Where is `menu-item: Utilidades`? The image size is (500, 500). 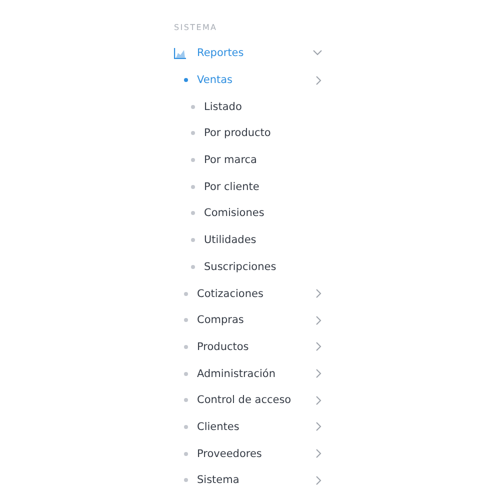 menu-item: Utilidades is located at coordinates (264, 240).